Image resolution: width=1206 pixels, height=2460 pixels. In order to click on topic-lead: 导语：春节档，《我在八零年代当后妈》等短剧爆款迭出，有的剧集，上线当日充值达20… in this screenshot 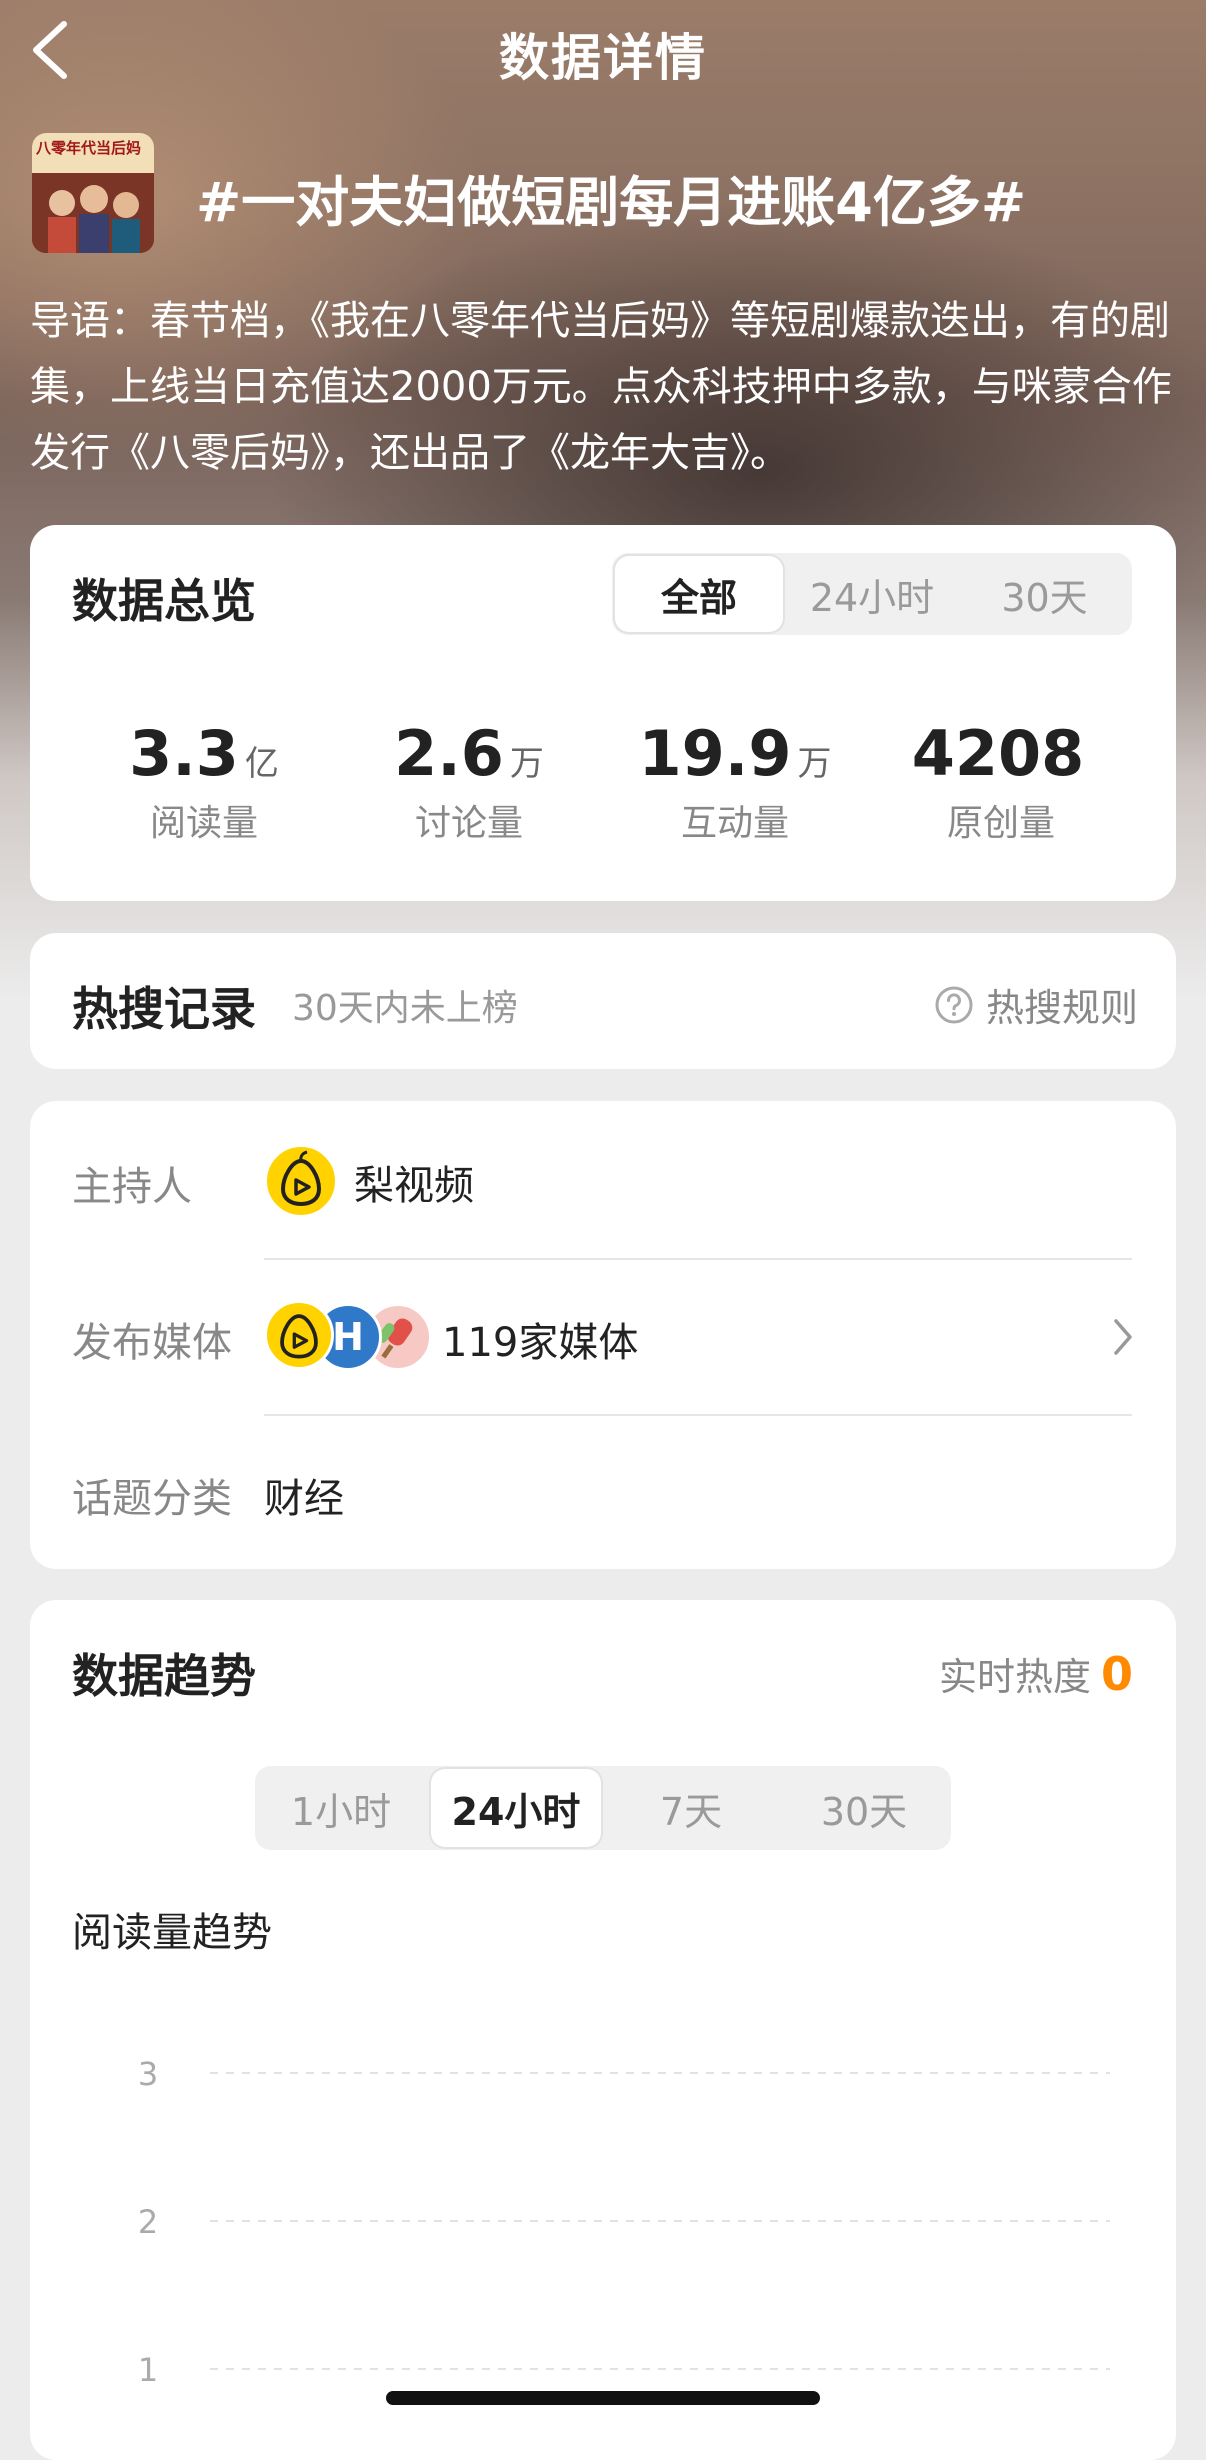, I will do `click(601, 387)`.